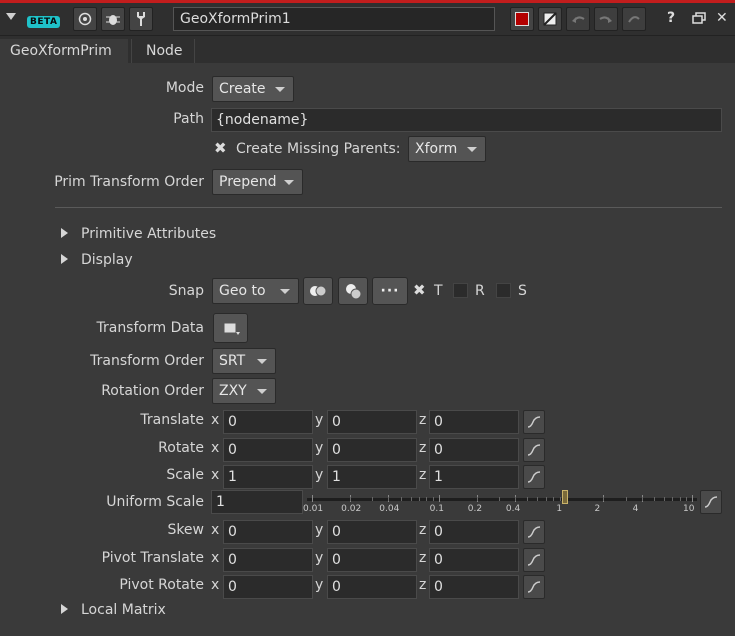 This screenshot has width=735, height=636. What do you see at coordinates (230, 328) in the screenshot?
I see `transform-data-icon` at bounding box center [230, 328].